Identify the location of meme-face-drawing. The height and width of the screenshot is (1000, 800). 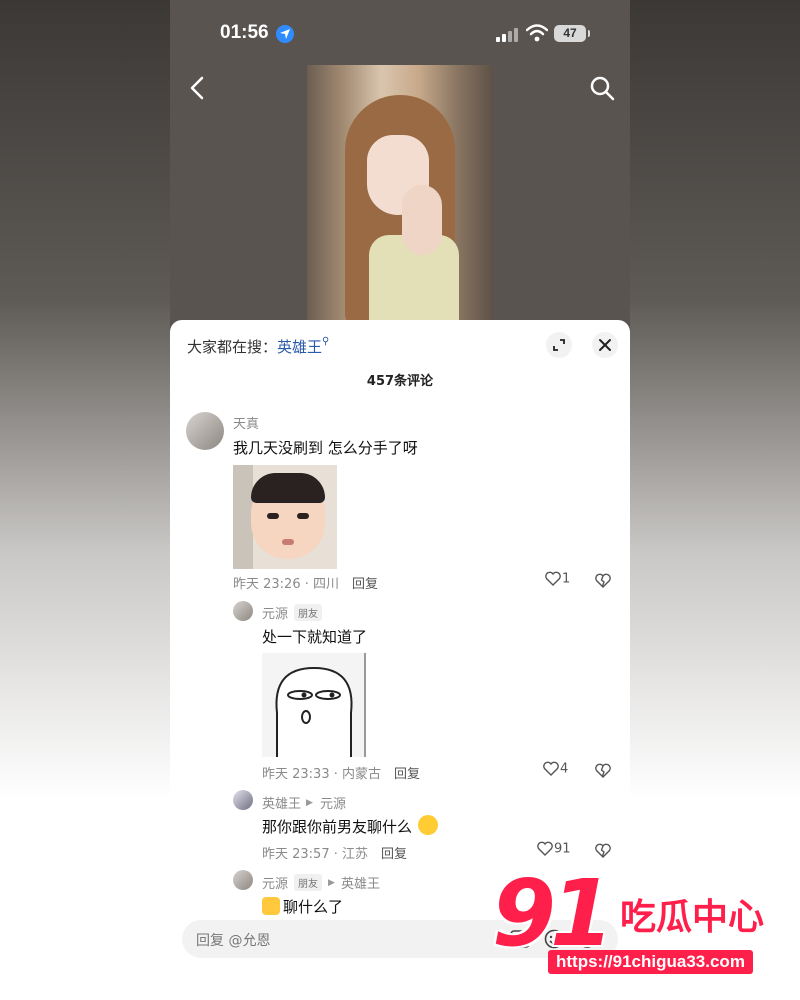
(314, 711).